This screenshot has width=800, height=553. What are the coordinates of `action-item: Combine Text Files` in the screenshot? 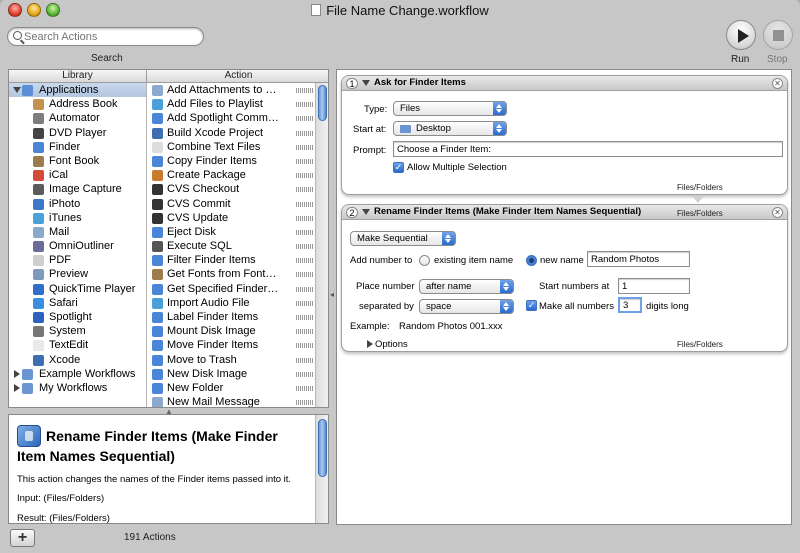 It's located at (232, 147).